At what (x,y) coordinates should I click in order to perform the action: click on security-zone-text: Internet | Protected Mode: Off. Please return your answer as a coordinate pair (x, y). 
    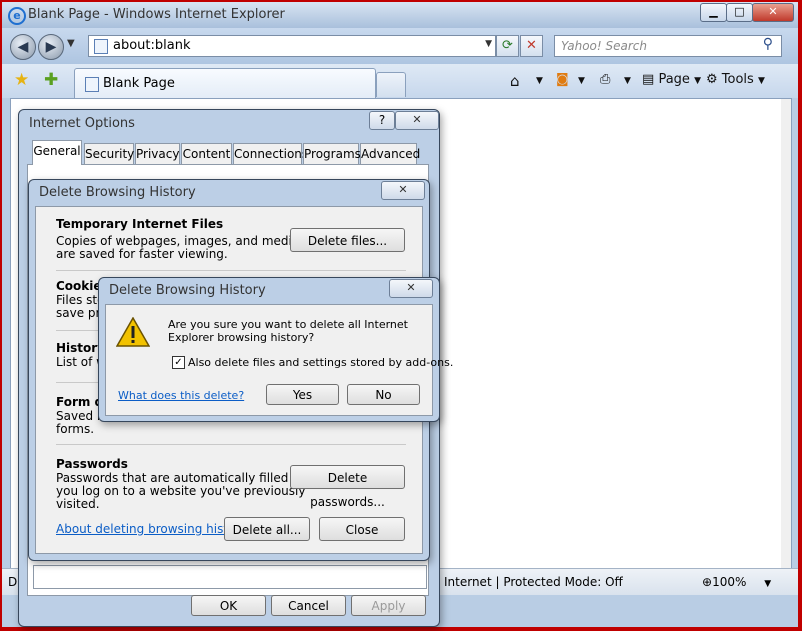
    Looking at the image, I should click on (533, 582).